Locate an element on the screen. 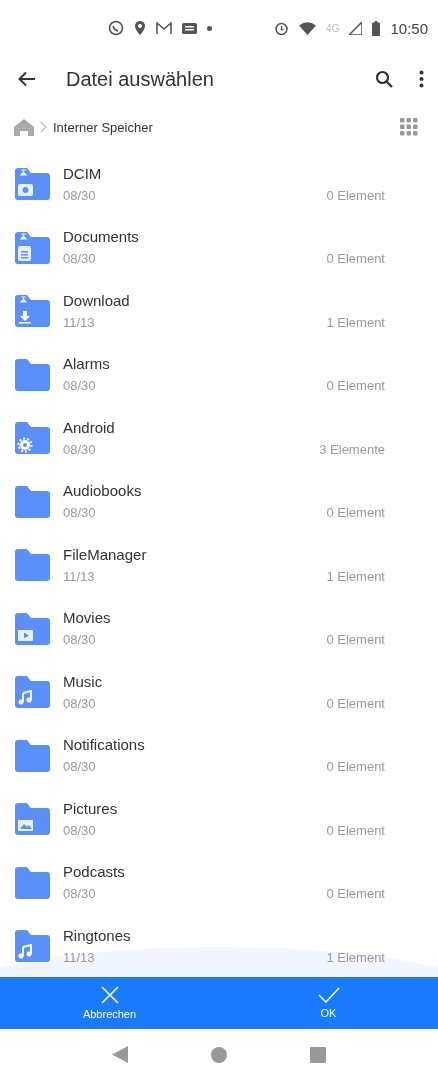 Image resolution: width=438 pixels, height=1080 pixels. search-icon is located at coordinates (384, 79).